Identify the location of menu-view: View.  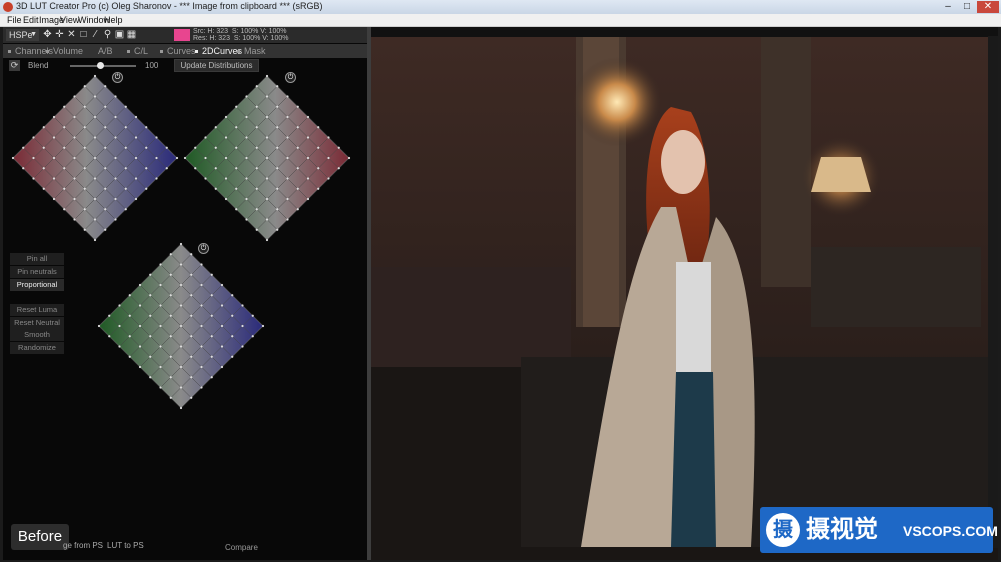
(69, 20).